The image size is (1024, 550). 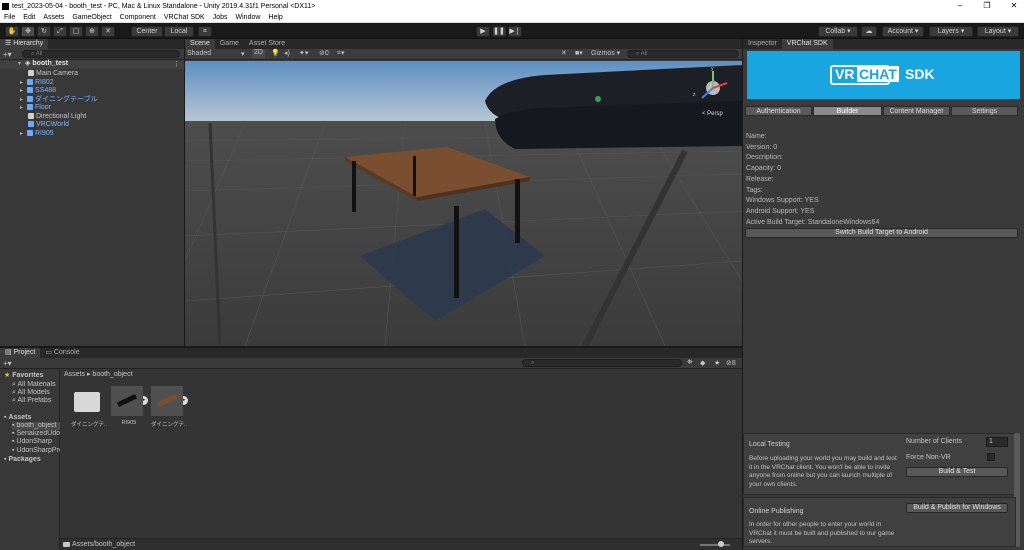 What do you see at coordinates (101, 54) in the screenshot?
I see `hierarchy-search: ⌕ All` at bounding box center [101, 54].